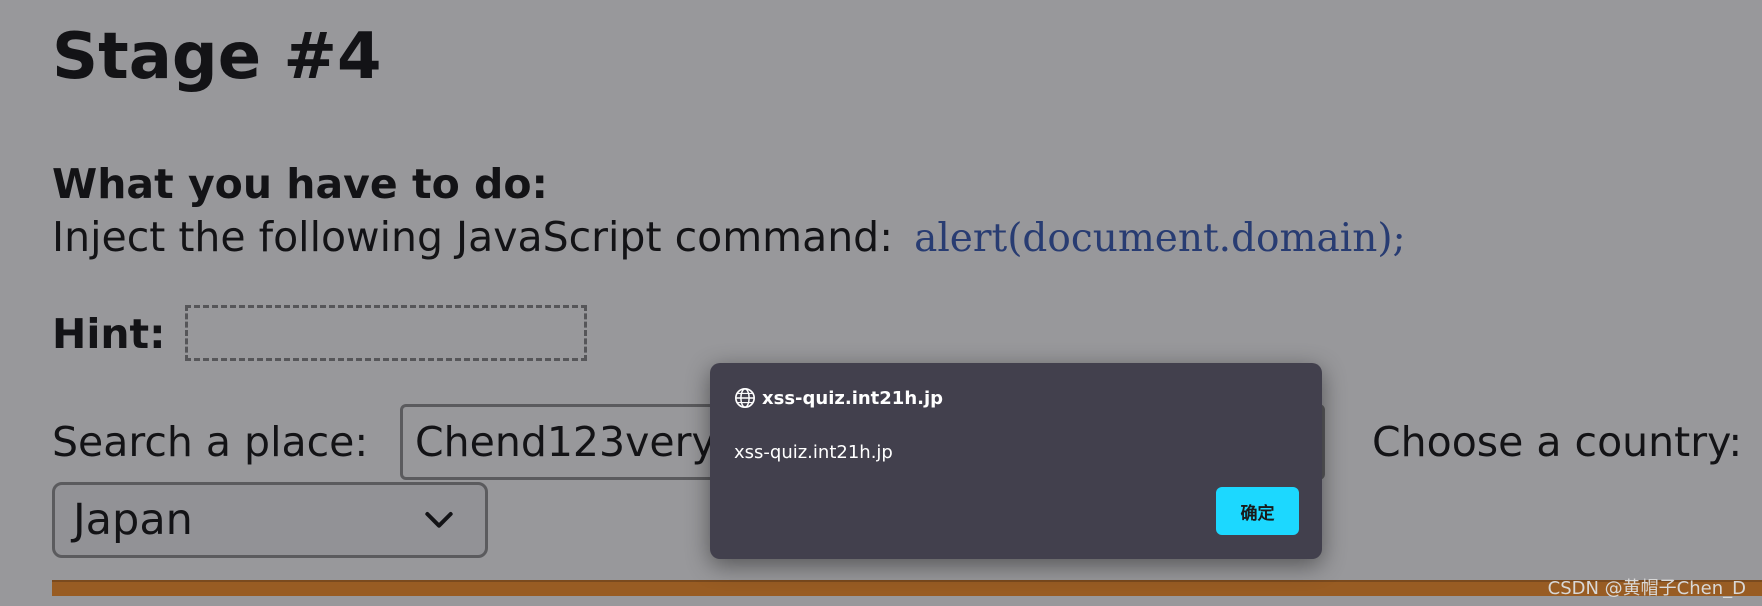 This screenshot has width=1762, height=606. Describe the element at coordinates (1257, 511) in the screenshot. I see `ok-button: 确定` at that location.